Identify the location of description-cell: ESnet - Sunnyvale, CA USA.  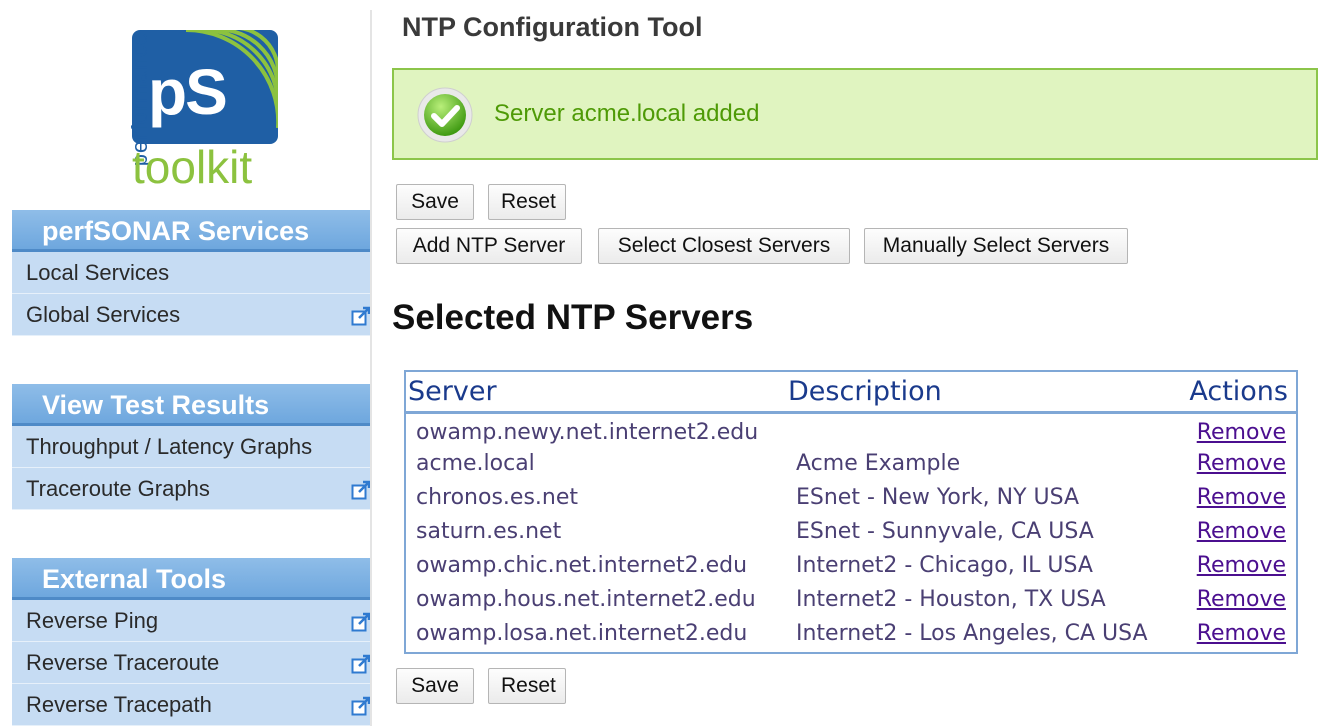
(945, 531).